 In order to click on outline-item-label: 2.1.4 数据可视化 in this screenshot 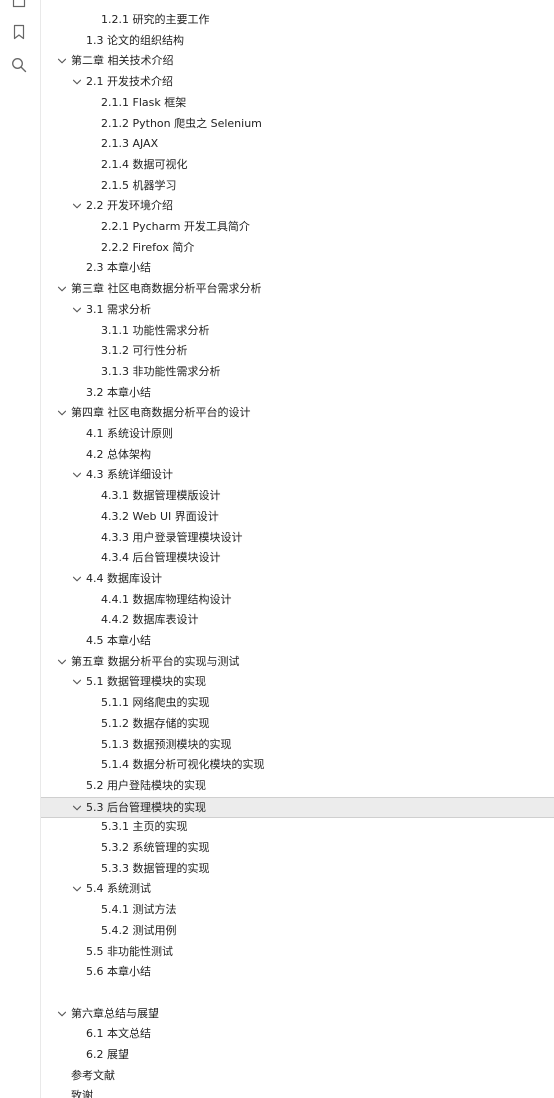, I will do `click(144, 164)`.